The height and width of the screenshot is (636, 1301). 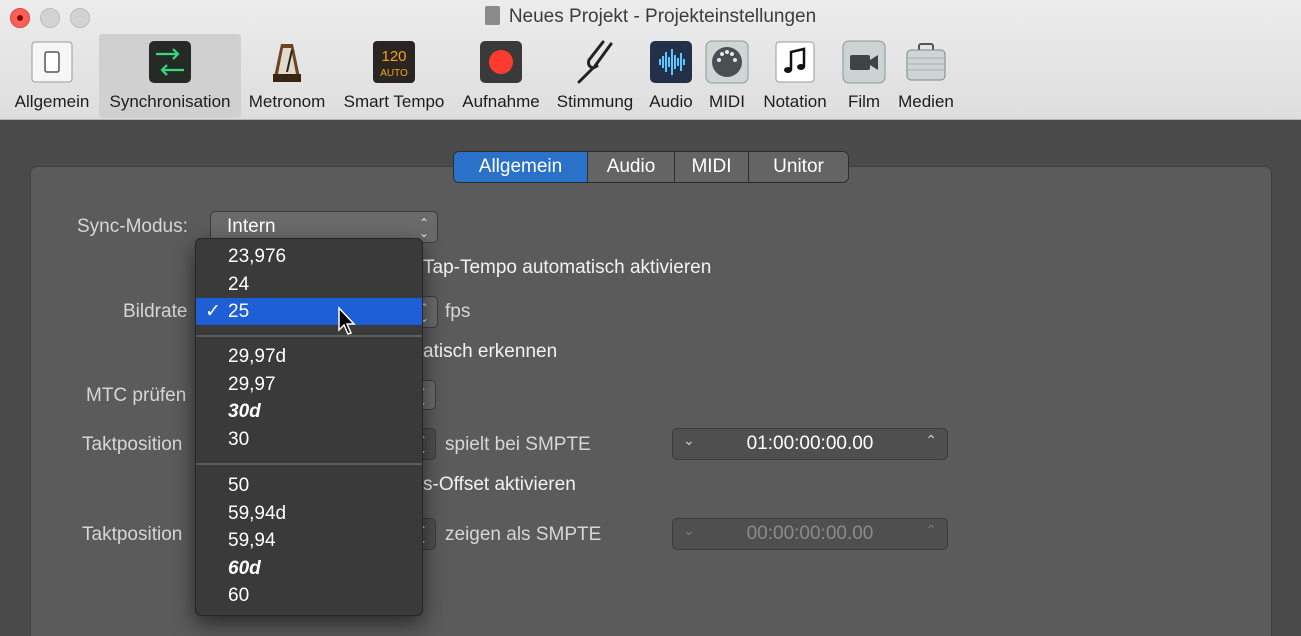 What do you see at coordinates (257, 256) in the screenshot?
I see `menu-item-label: 23,976` at bounding box center [257, 256].